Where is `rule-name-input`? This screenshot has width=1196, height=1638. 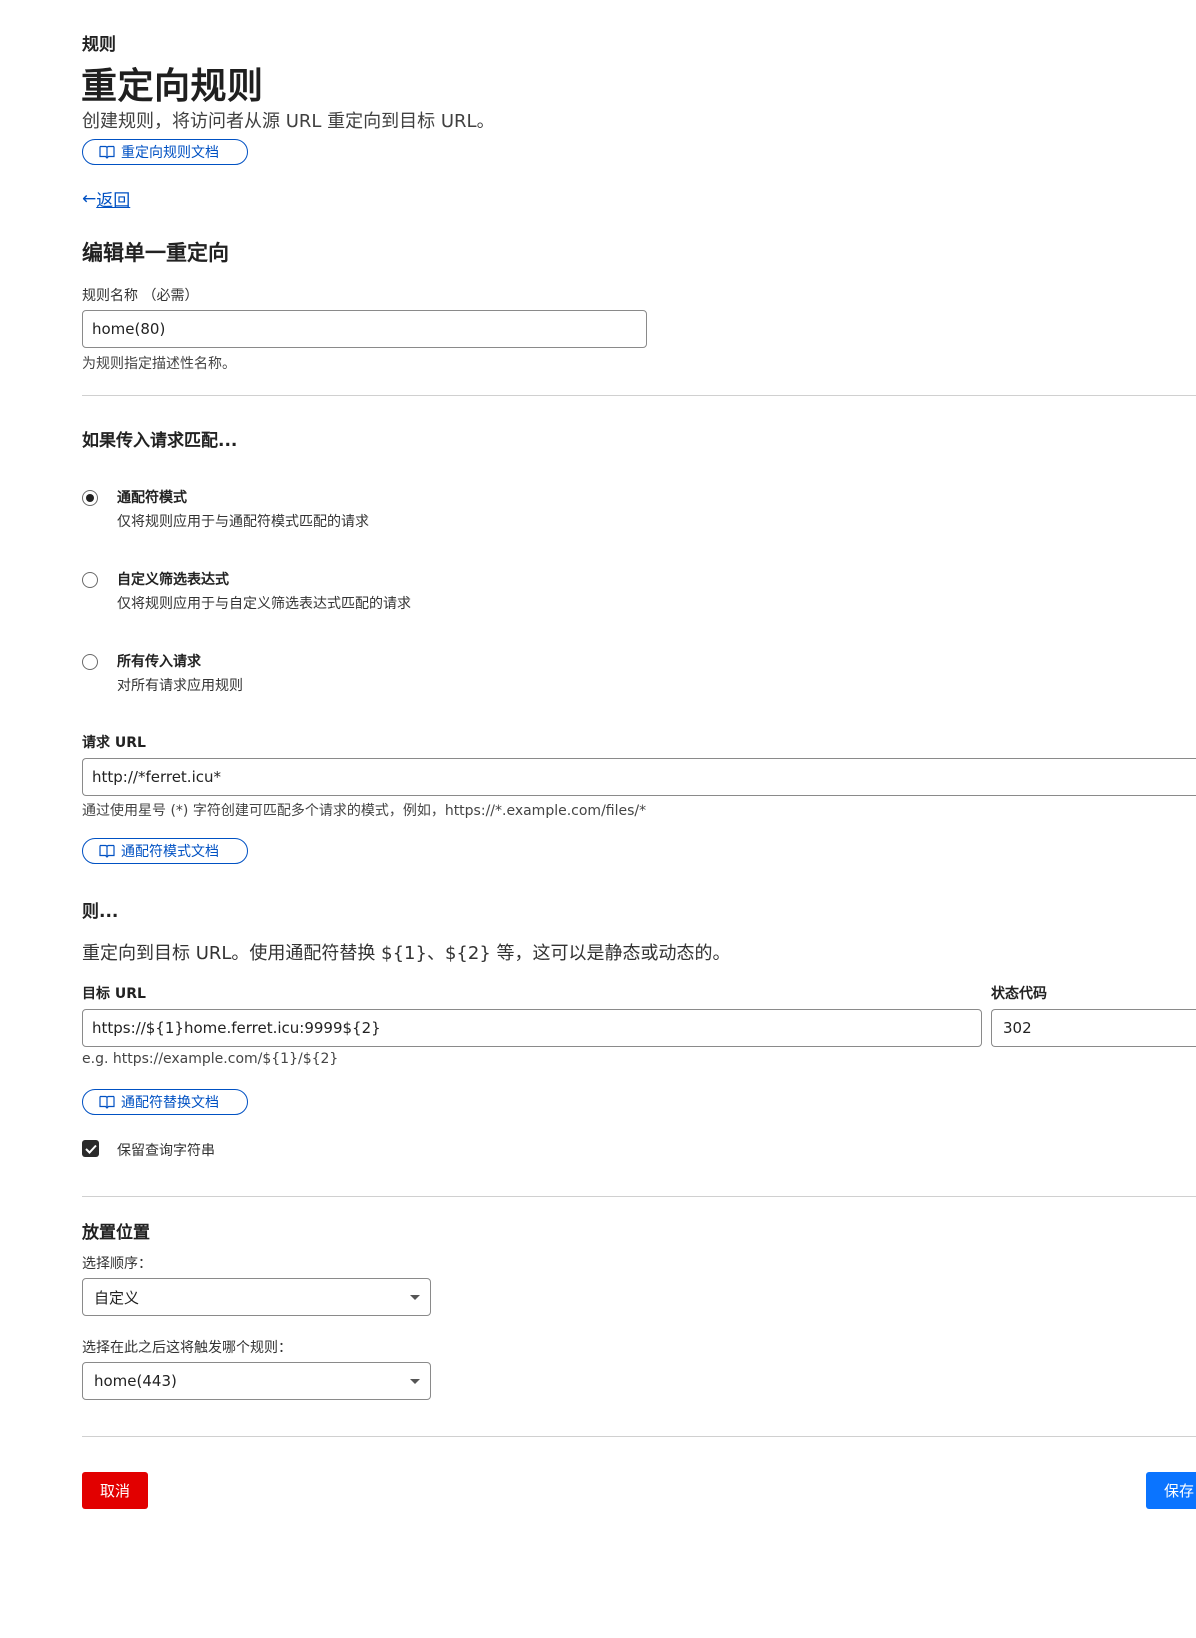 rule-name-input is located at coordinates (364, 329).